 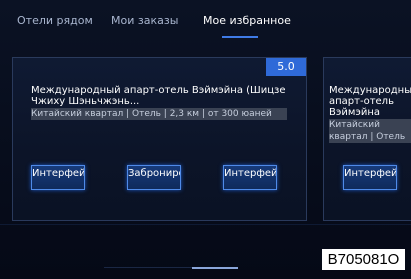 I want to click on scroll-indicator, so click(x=215, y=268).